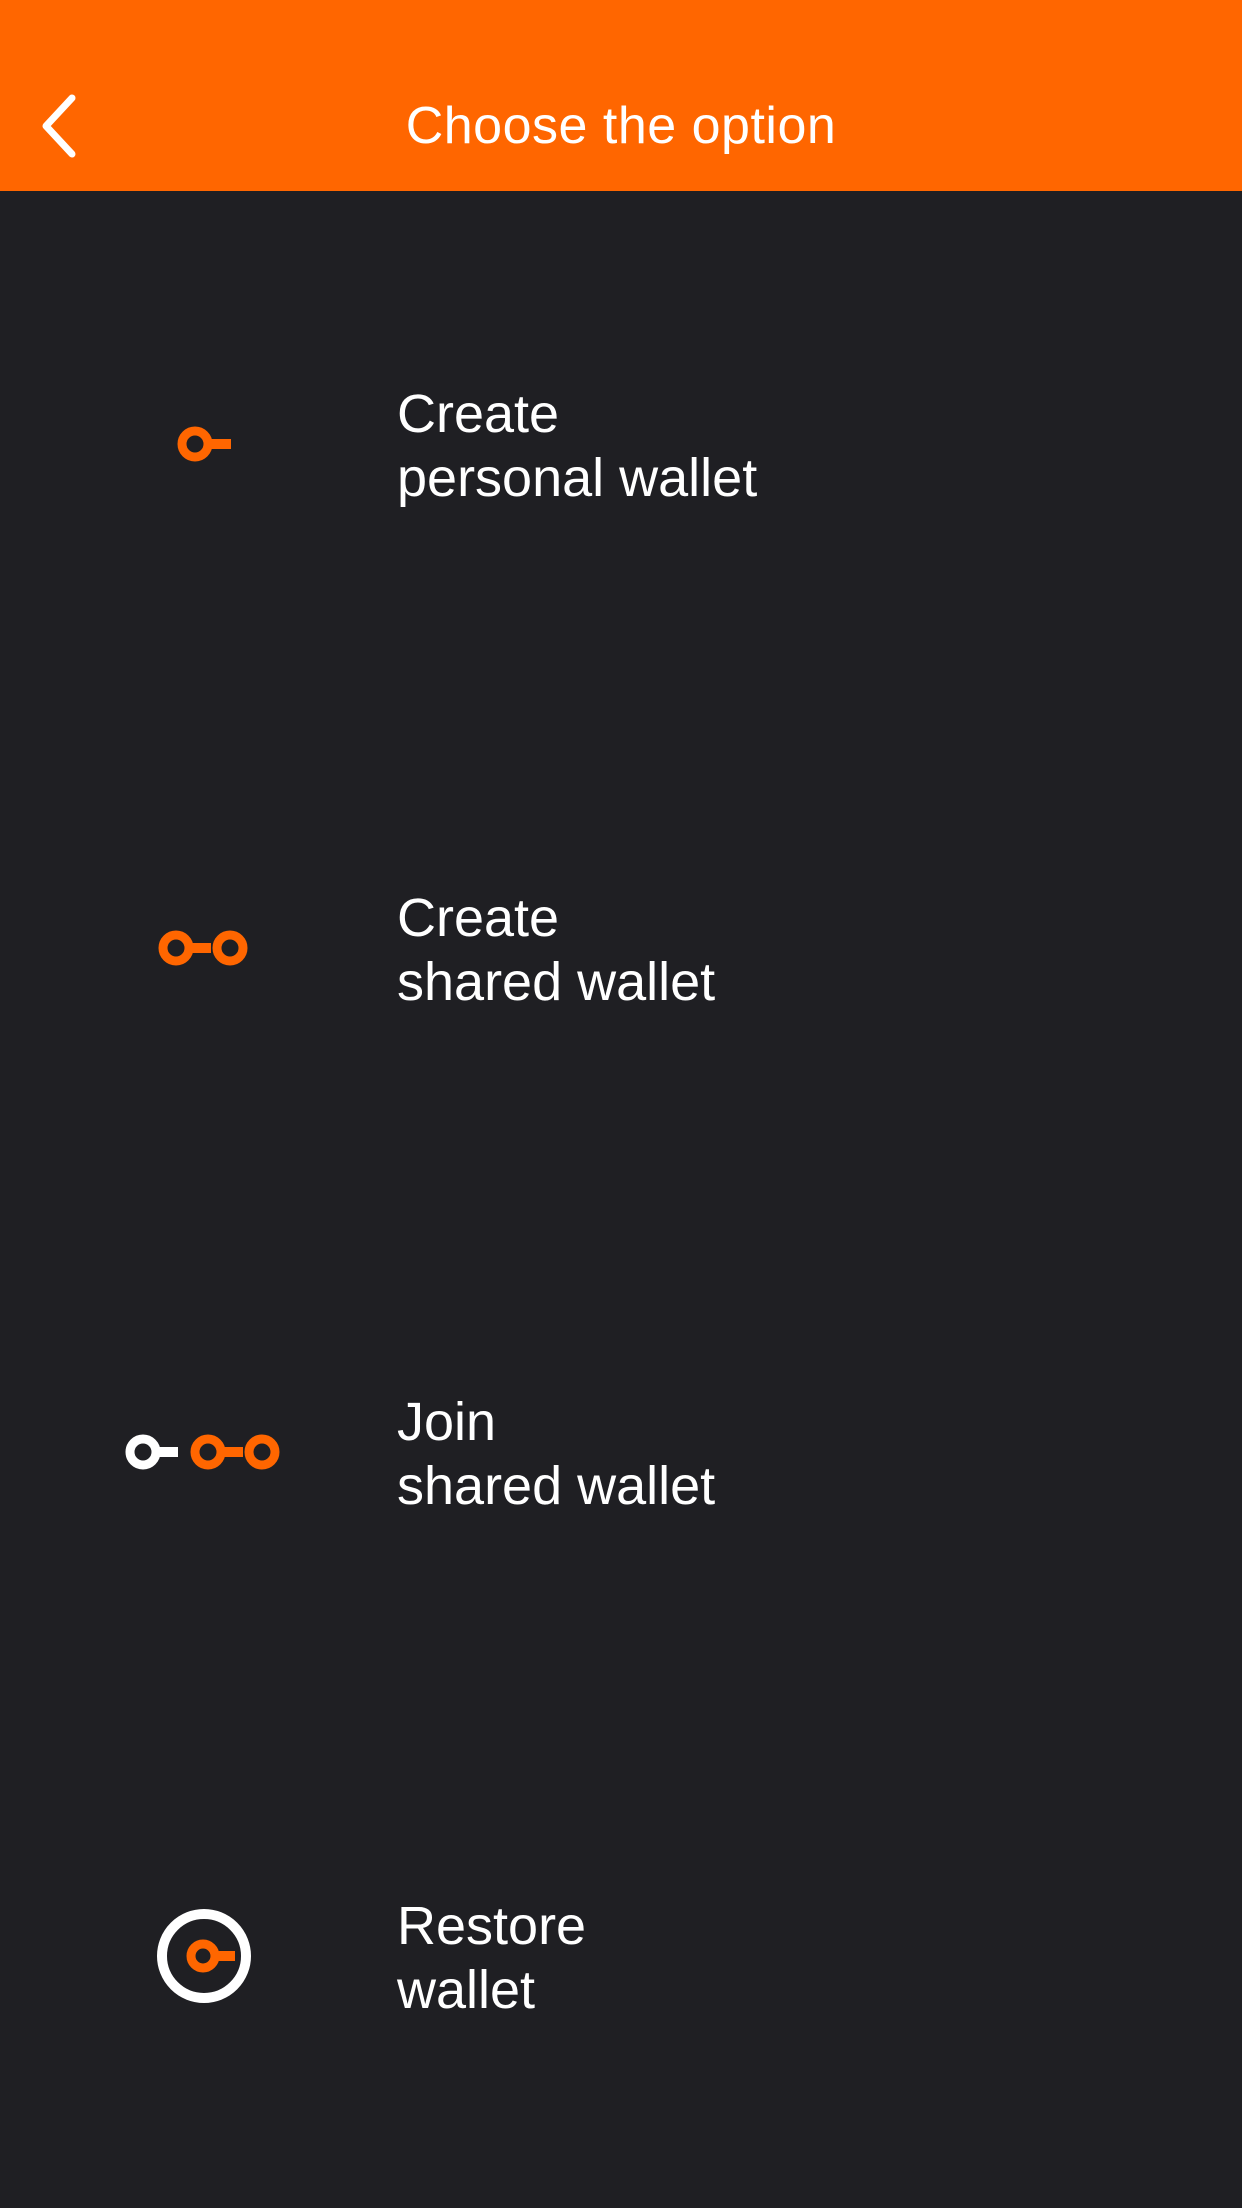  Describe the element at coordinates (556, 950) in the screenshot. I see `option-label: Create shared wallet` at that location.